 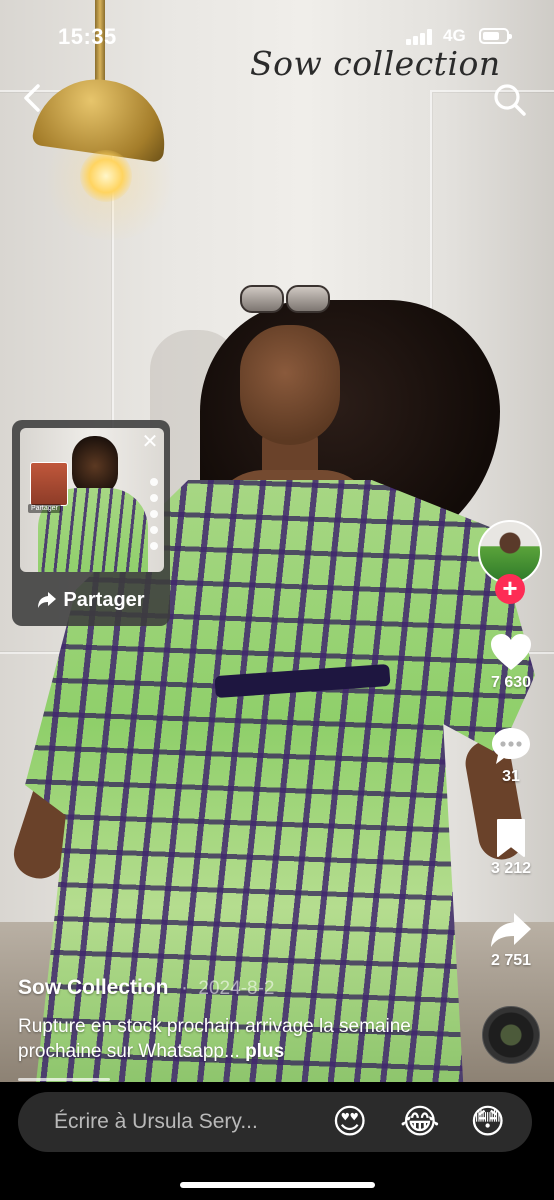 What do you see at coordinates (511, 868) in the screenshot?
I see `save-count: 3 212` at bounding box center [511, 868].